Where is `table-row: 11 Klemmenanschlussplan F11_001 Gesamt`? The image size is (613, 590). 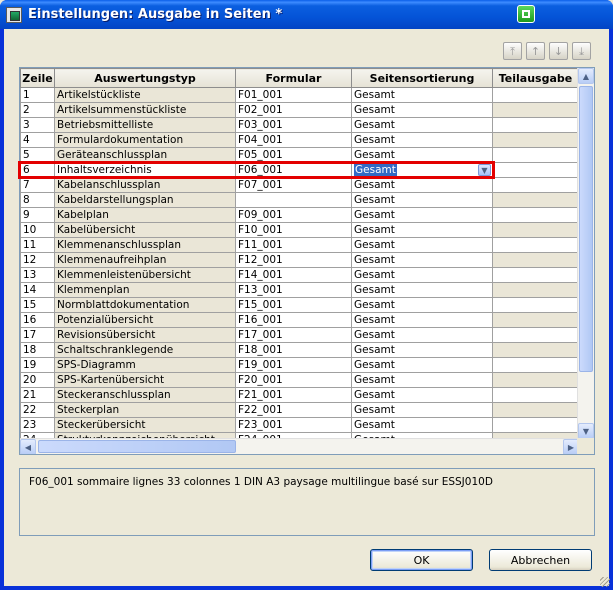 table-row: 11 Klemmenanschlussplan F11_001 Gesamt is located at coordinates (299, 245).